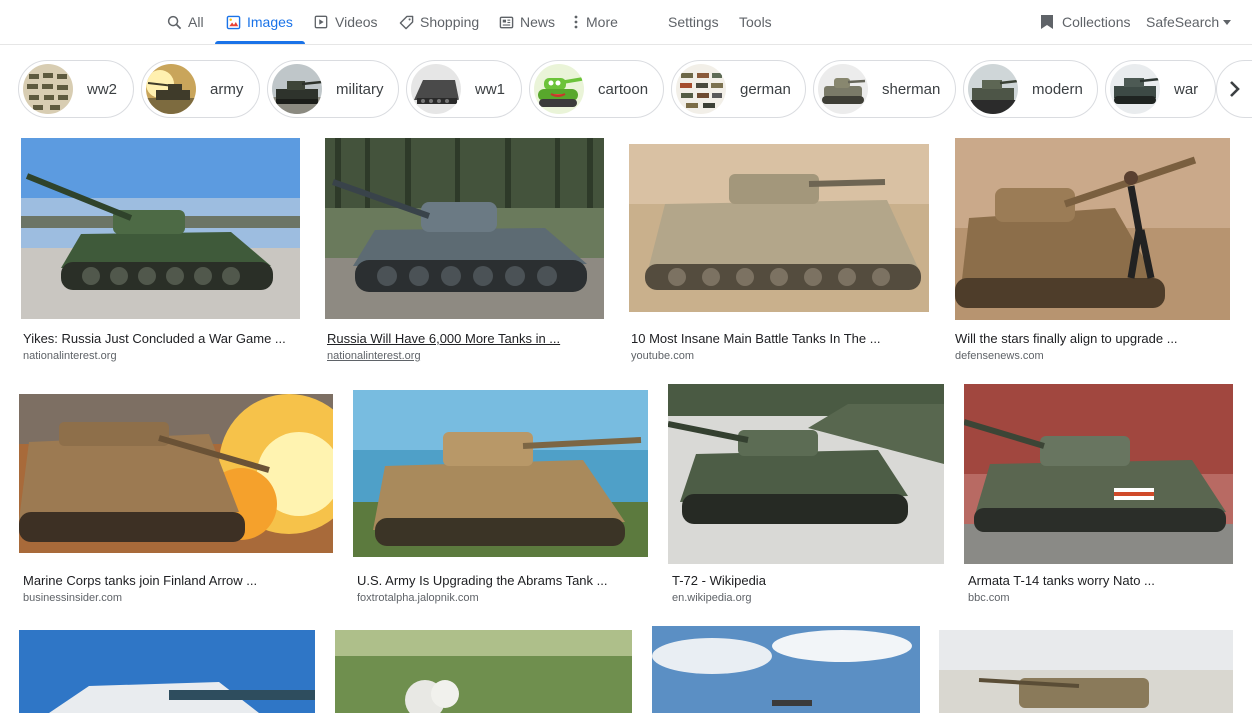  Describe the element at coordinates (102, 89) in the screenshot. I see `chip-label: ww2` at that location.